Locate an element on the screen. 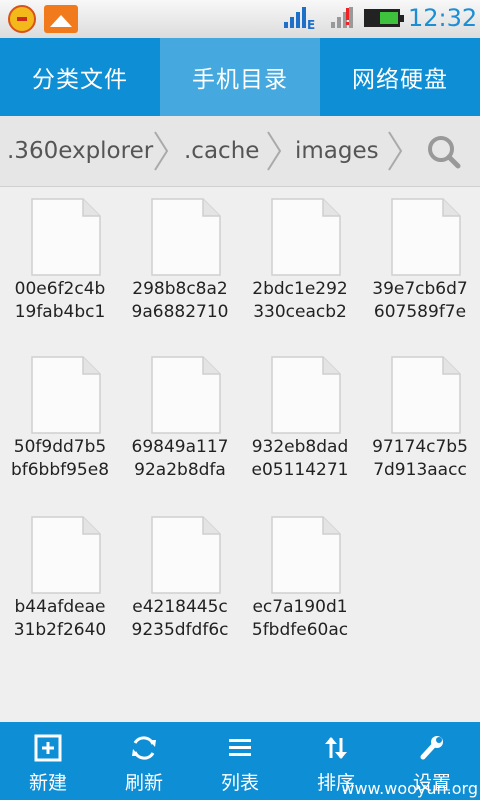 Image resolution: width=480 pixels, height=800 pixels. file-name-line: 9a6882710 is located at coordinates (180, 312).